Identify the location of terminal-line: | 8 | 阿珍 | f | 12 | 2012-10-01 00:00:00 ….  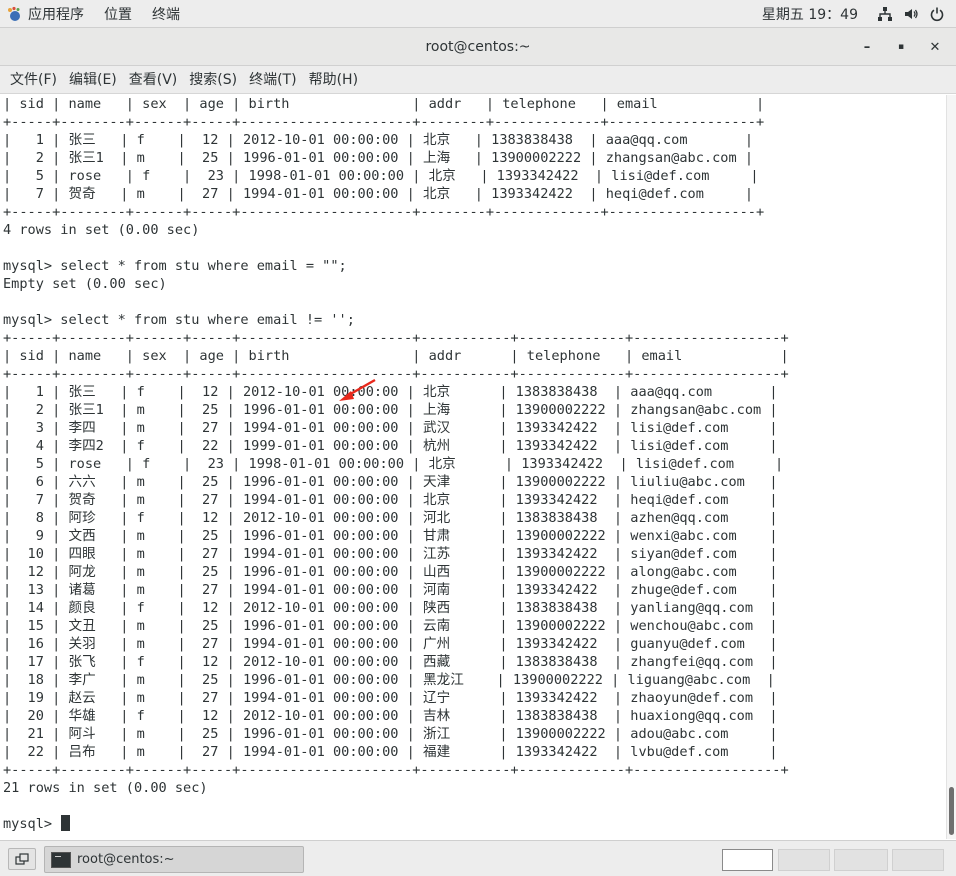
(390, 518).